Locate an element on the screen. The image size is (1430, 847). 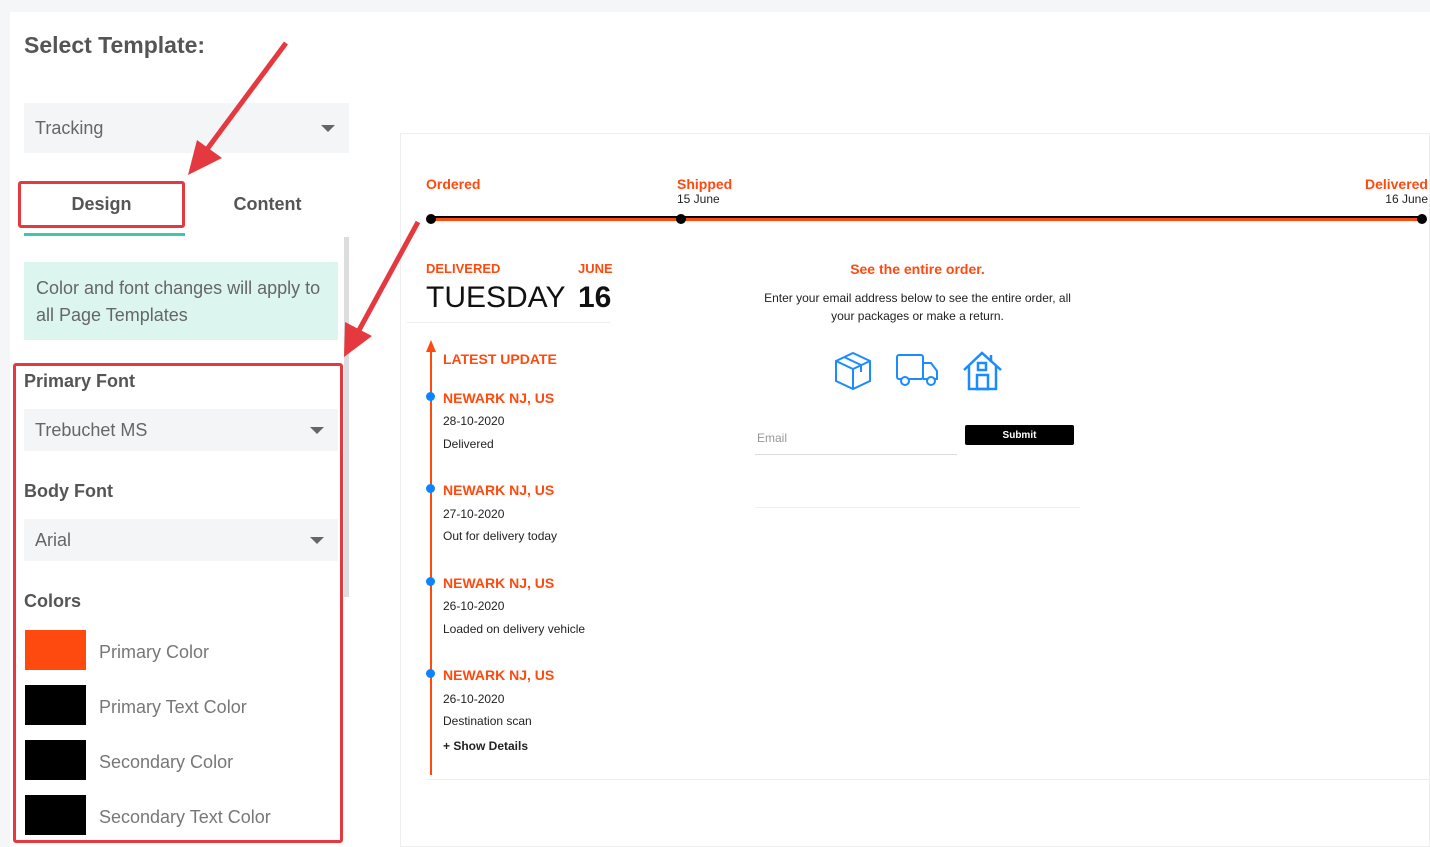
primary-color-label: Primary Color is located at coordinates (154, 652).